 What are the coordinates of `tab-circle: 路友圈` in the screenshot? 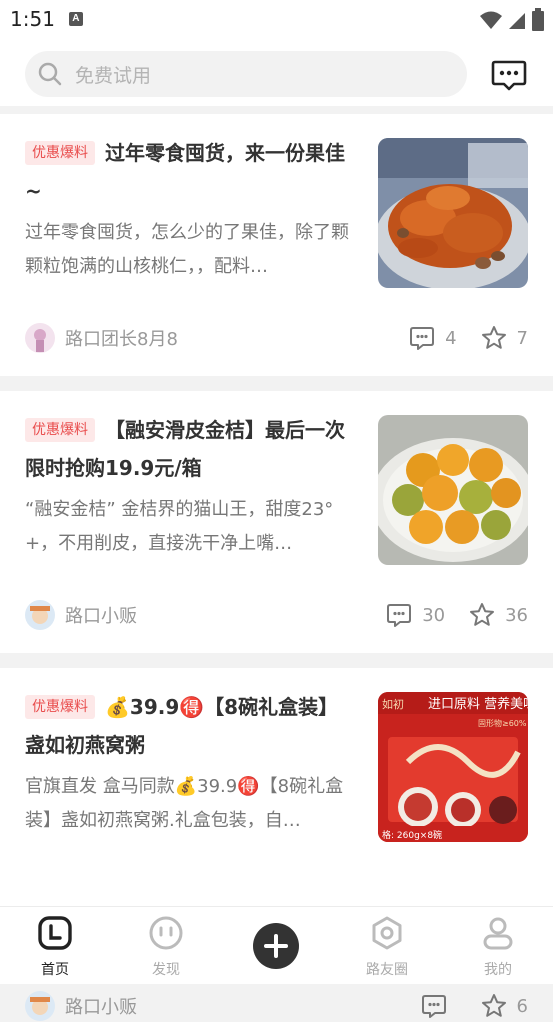 It's located at (387, 947).